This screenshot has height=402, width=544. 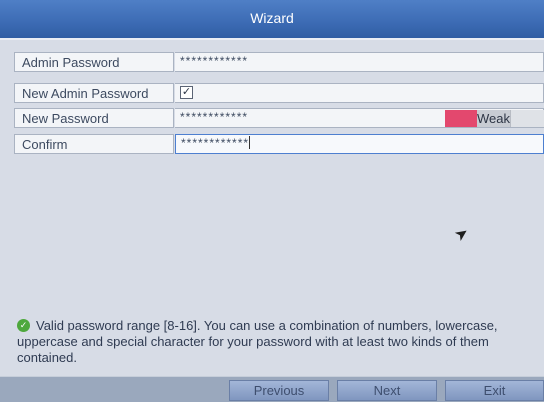 What do you see at coordinates (272, 20) in the screenshot?
I see `window-title: Wizard` at bounding box center [272, 20].